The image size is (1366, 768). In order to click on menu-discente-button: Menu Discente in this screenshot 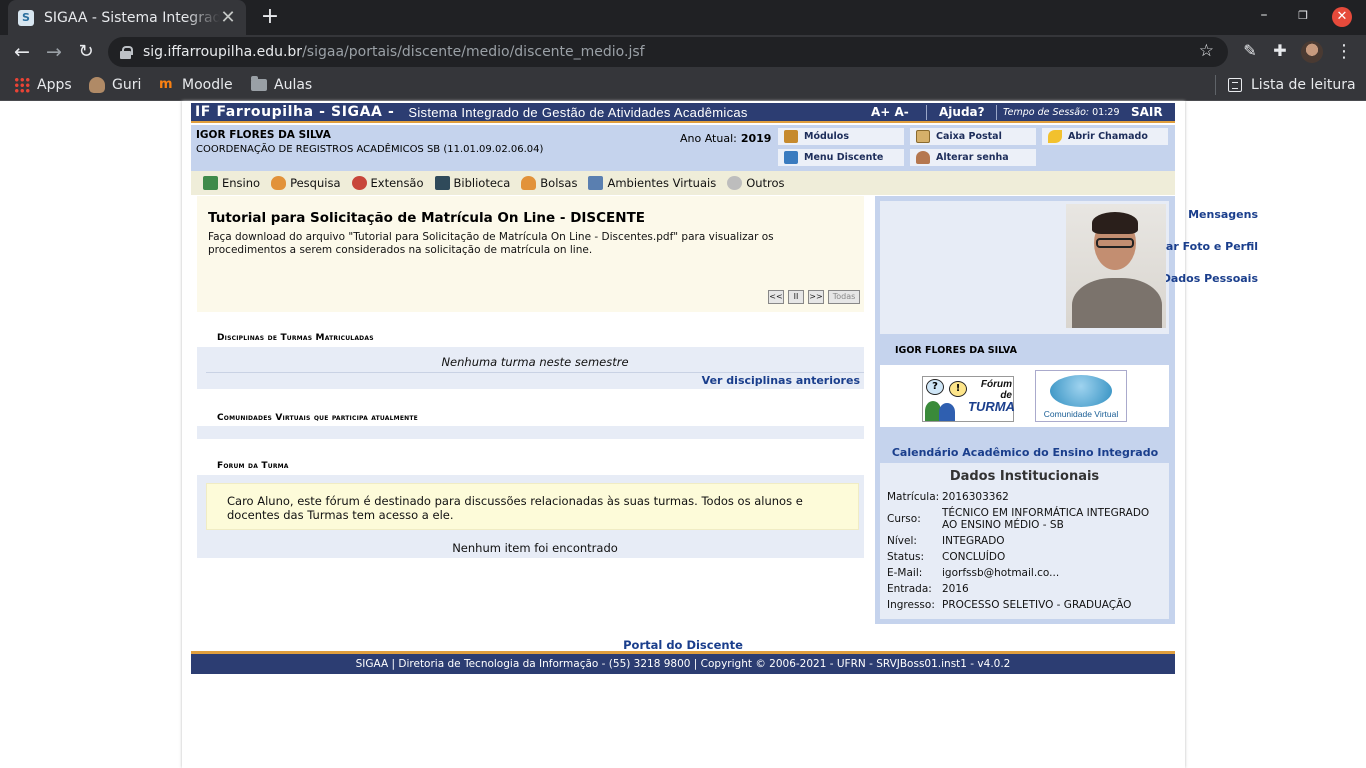, I will do `click(841, 157)`.